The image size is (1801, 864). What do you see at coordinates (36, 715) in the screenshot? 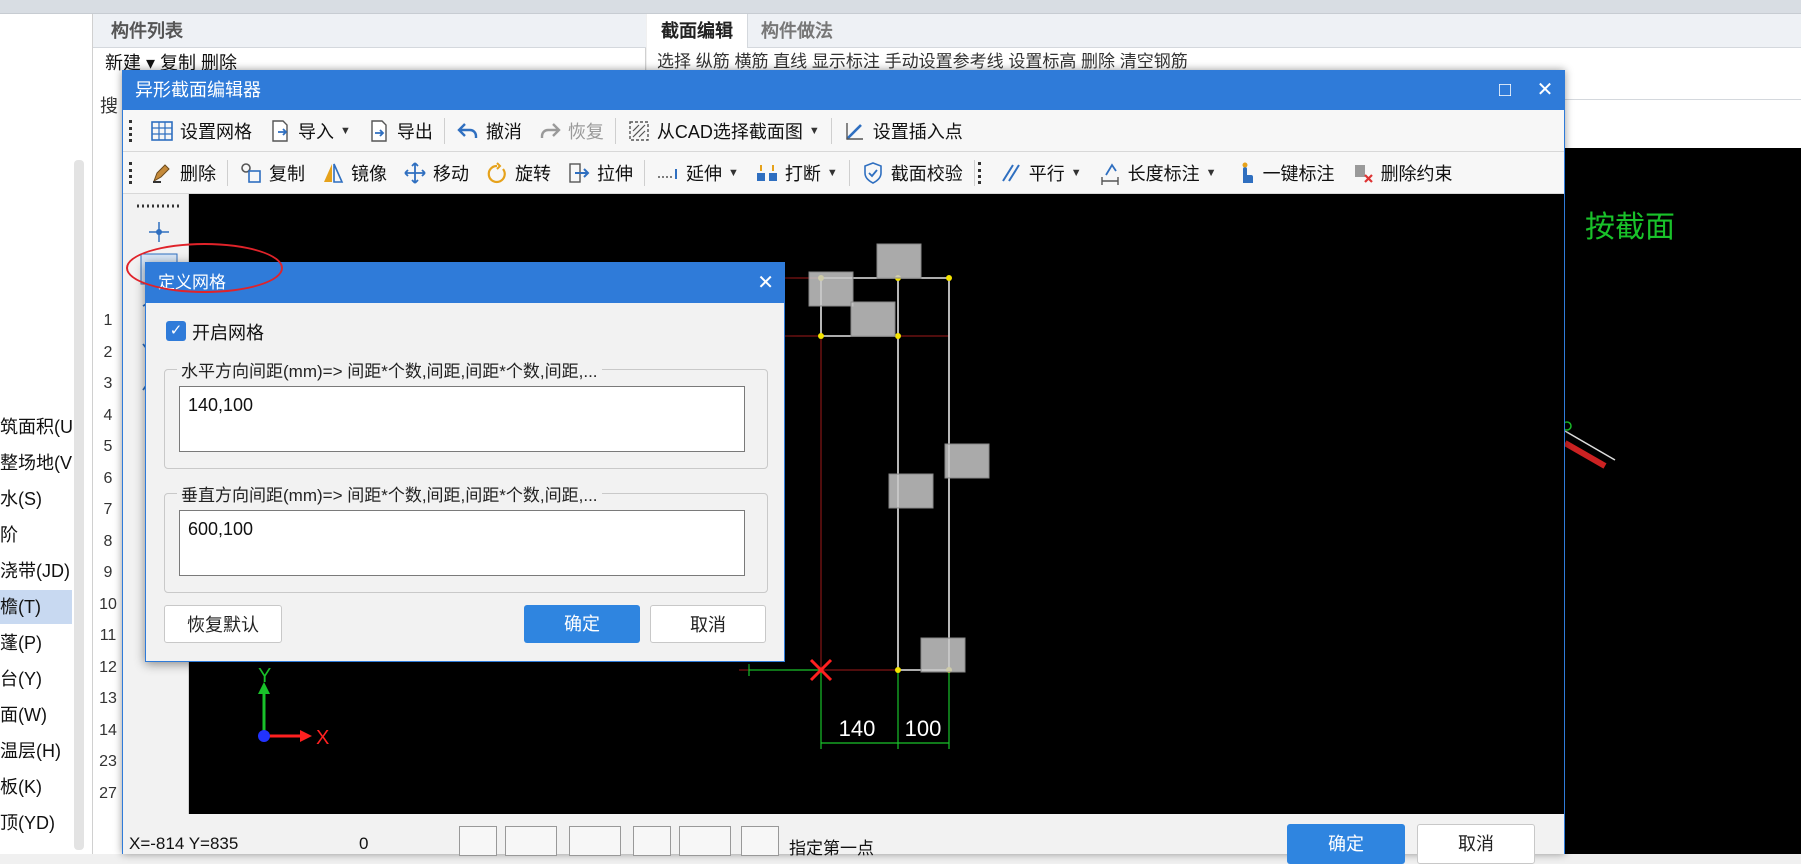
I see `left-panel-item: 面(W)` at bounding box center [36, 715].